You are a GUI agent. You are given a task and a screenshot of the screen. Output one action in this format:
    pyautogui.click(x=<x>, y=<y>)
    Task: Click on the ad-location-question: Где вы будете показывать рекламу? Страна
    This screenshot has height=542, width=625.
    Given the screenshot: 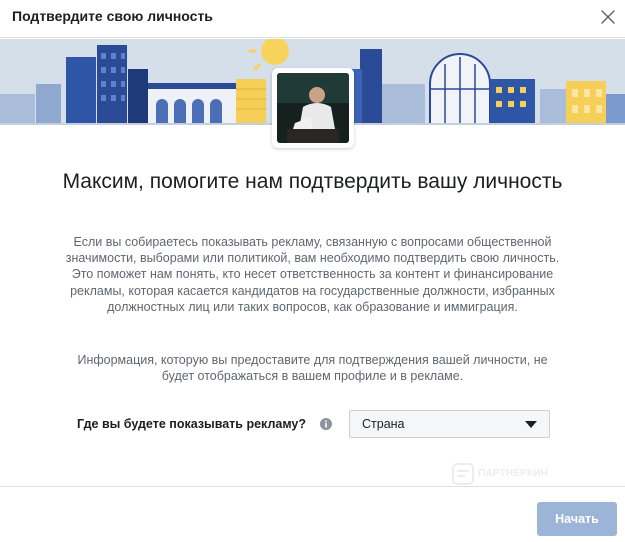 What is the action you would take?
    pyautogui.click(x=312, y=424)
    